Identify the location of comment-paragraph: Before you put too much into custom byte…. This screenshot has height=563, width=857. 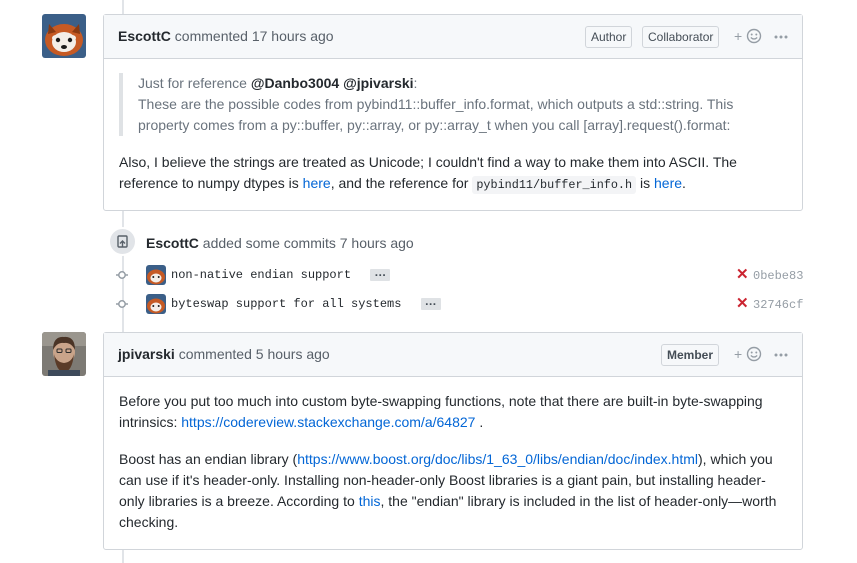
(453, 412).